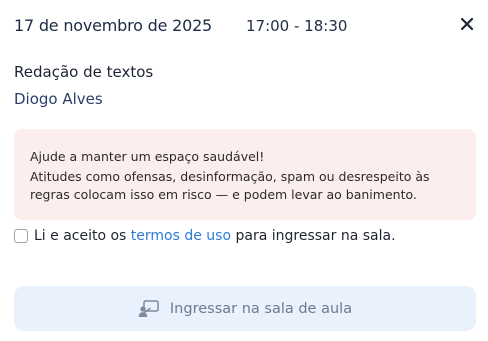  Describe the element at coordinates (84, 72) in the screenshot. I see `course-name: Redação de textos` at that location.